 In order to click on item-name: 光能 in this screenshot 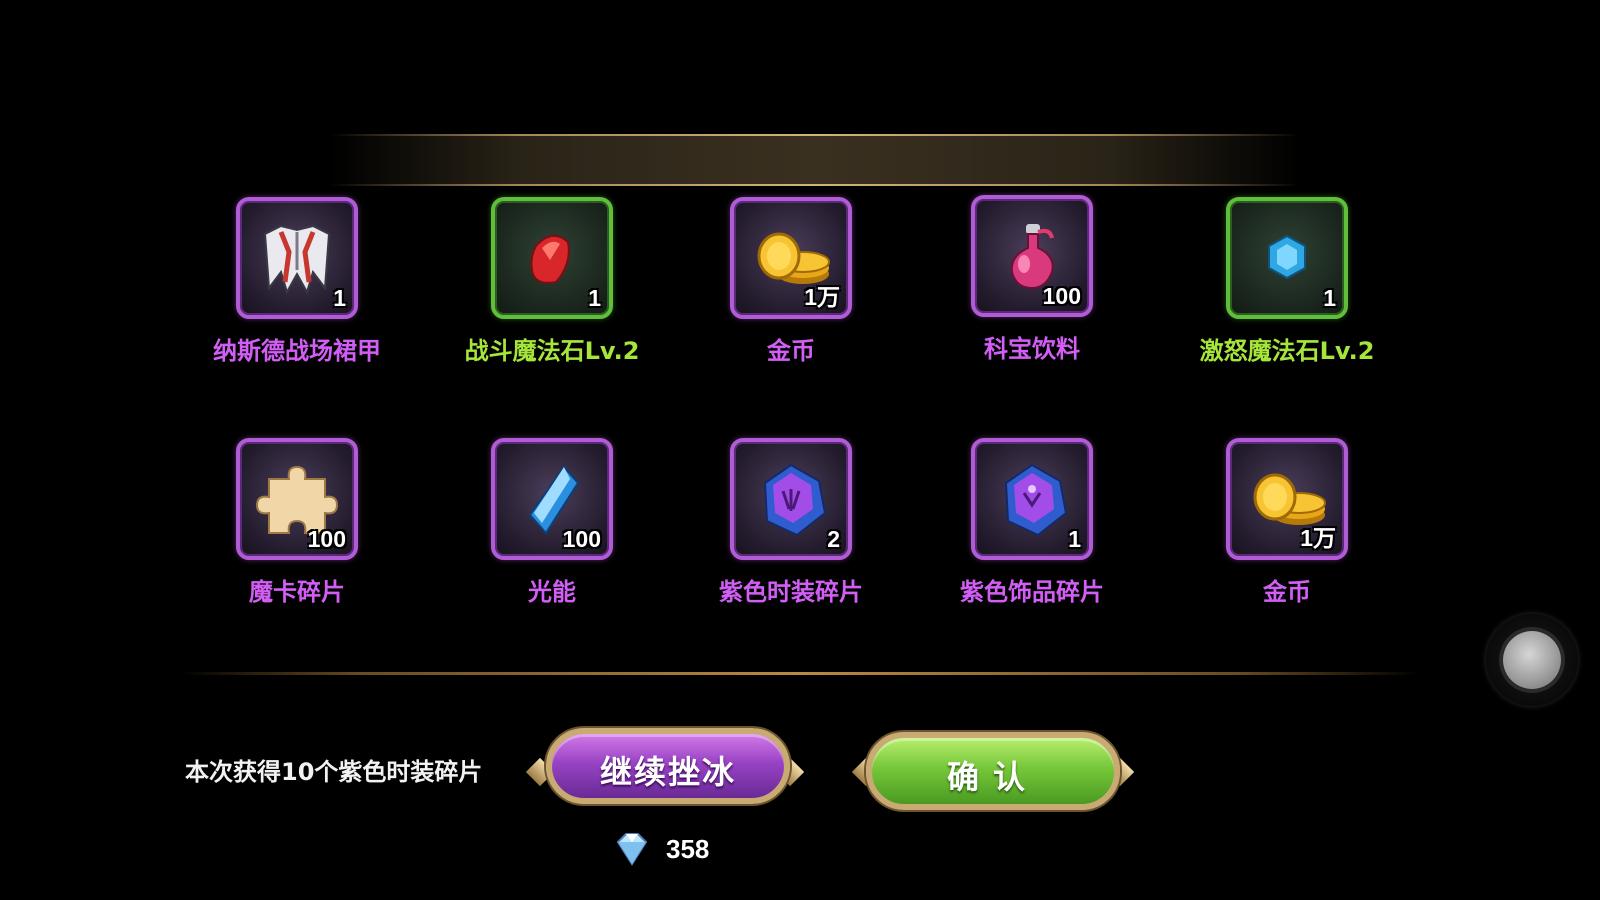, I will do `click(552, 592)`.